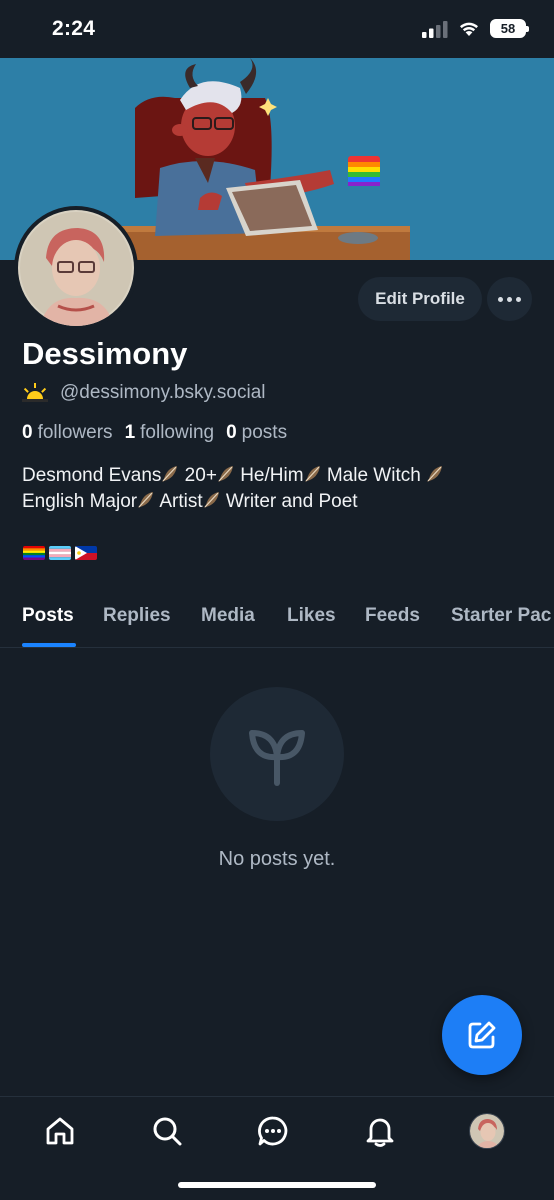 The height and width of the screenshot is (1200, 554). I want to click on status-icons: 58, so click(475, 28).